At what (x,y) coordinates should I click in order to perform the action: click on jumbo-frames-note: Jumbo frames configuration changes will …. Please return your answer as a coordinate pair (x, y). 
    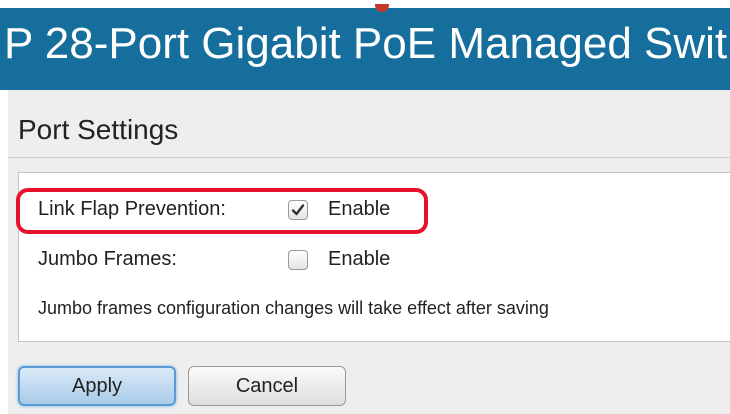
    Looking at the image, I should click on (293, 308).